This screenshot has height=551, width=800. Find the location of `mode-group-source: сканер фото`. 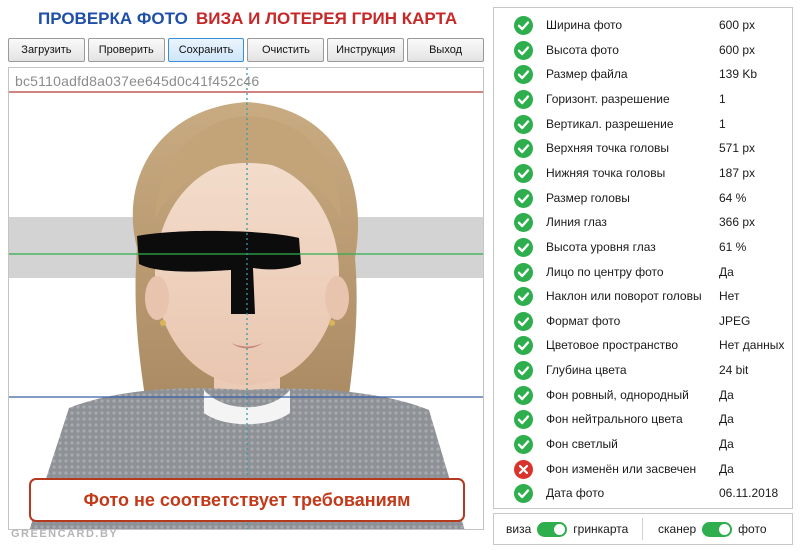

mode-group-source: сканер фото is located at coordinates (712, 529).